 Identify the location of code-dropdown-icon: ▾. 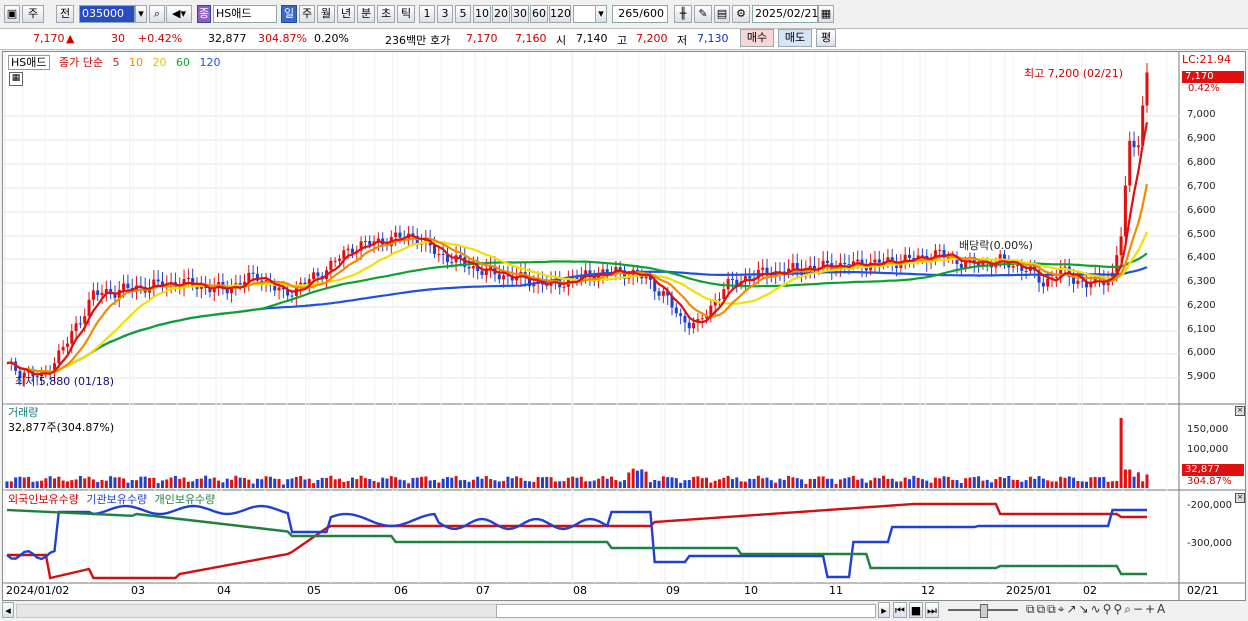
(141, 14).